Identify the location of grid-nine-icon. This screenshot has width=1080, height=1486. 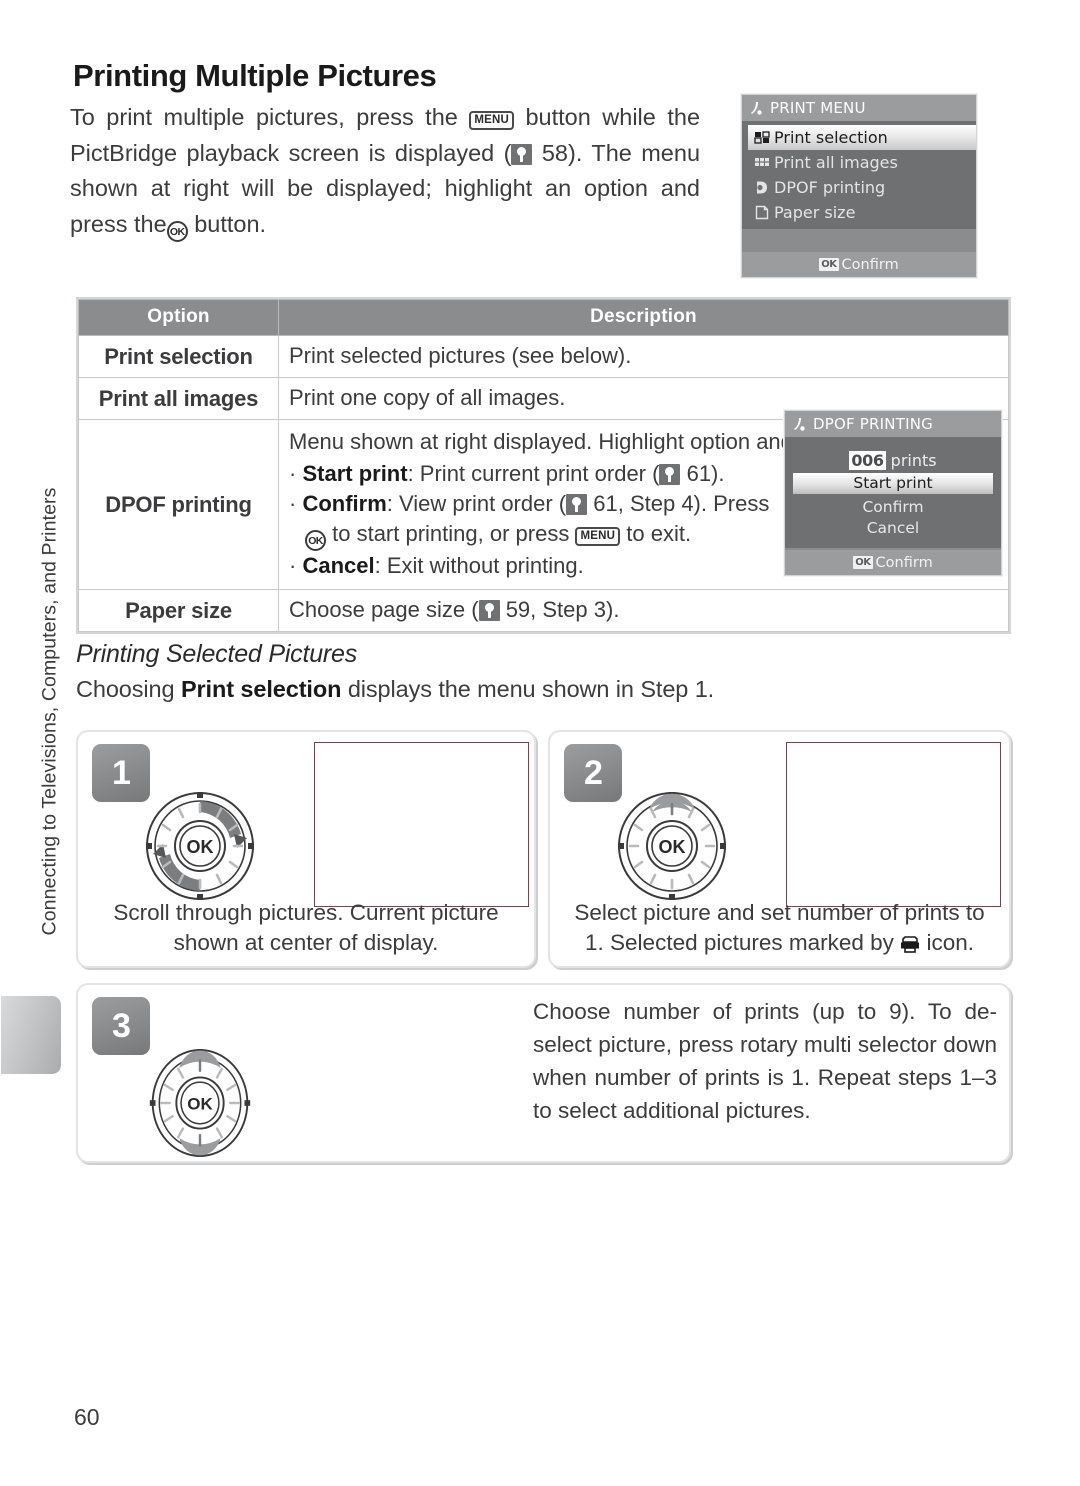
(762, 162).